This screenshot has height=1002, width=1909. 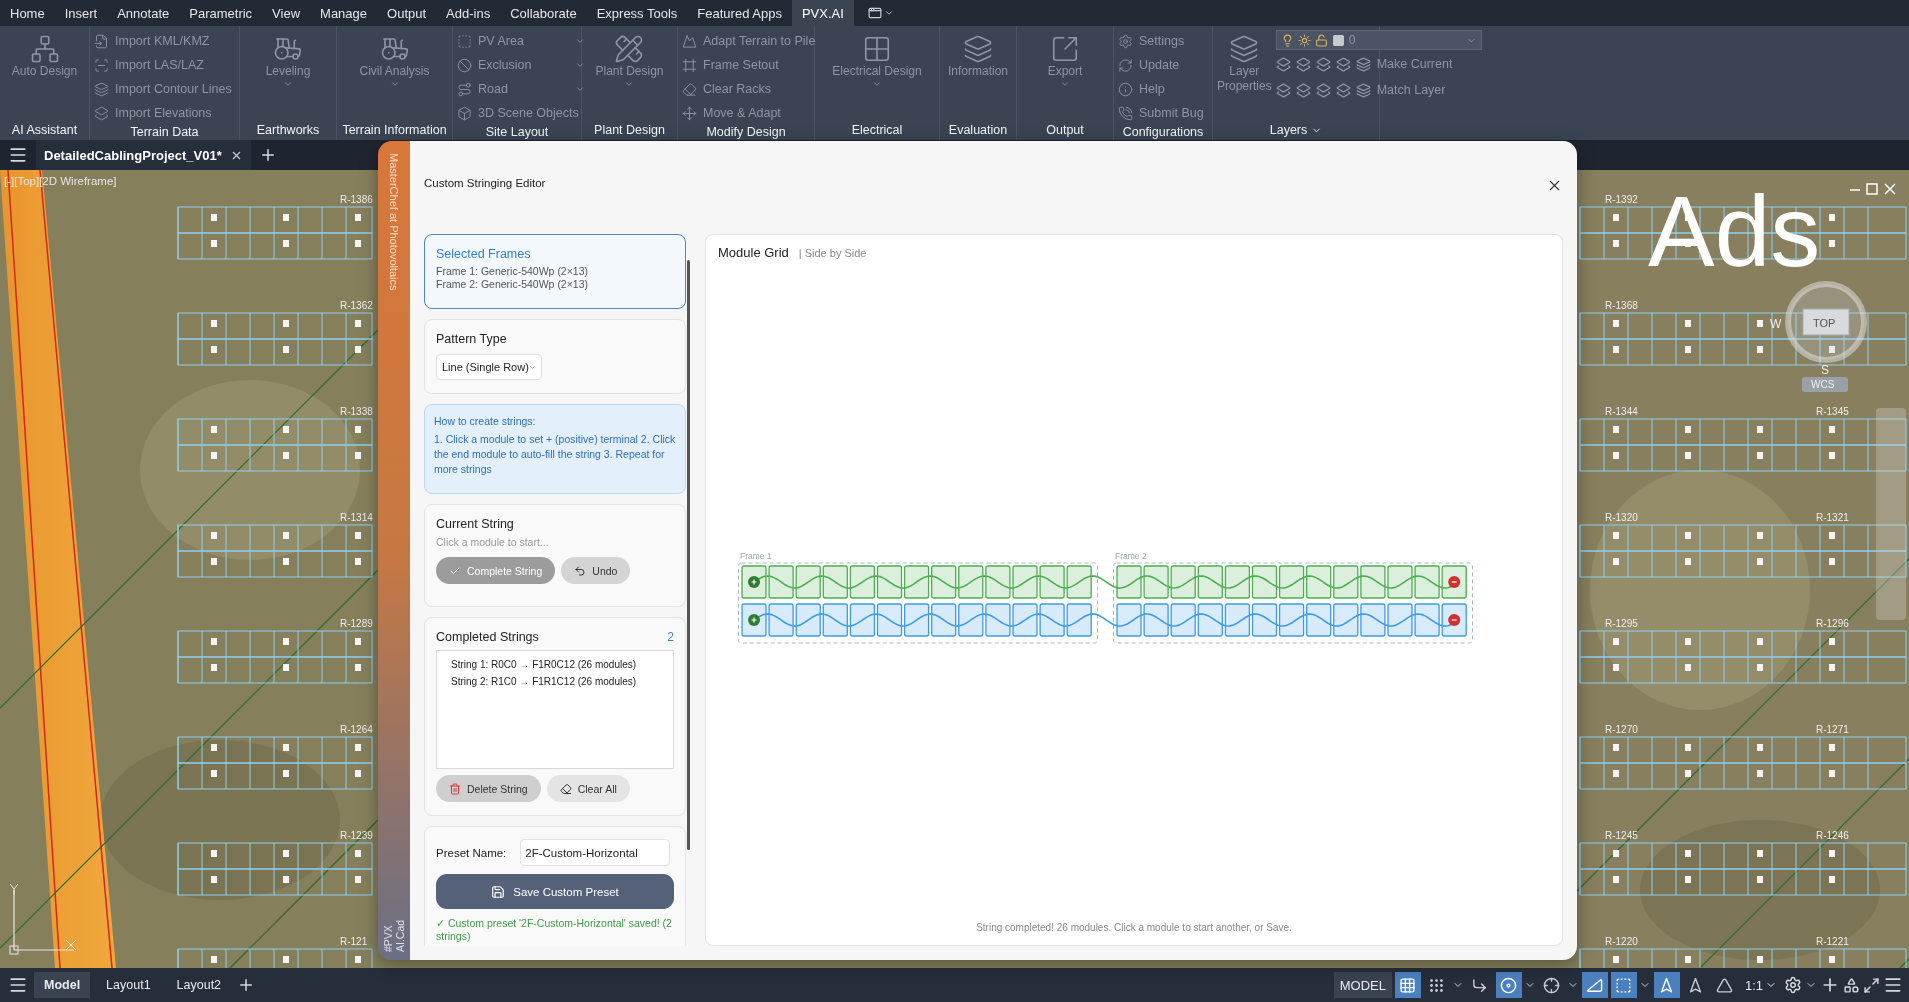 What do you see at coordinates (1362, 985) in the screenshot?
I see `model-space-button: MODEL` at bounding box center [1362, 985].